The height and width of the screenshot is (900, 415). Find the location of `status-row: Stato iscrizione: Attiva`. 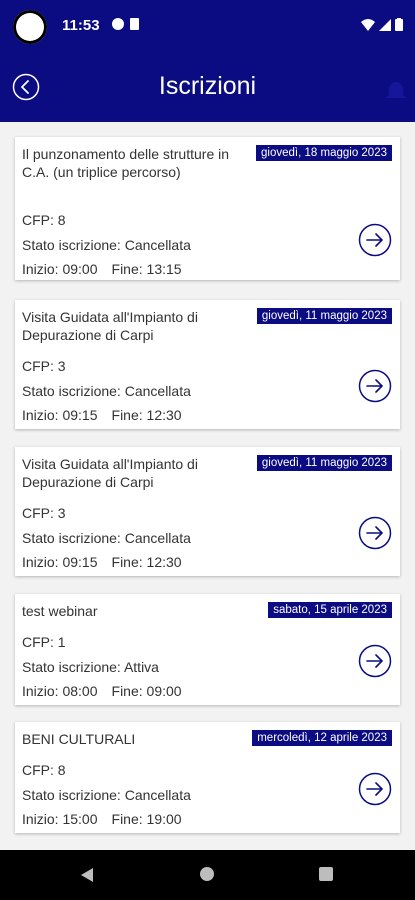

status-row: Stato iscrizione: Attiva is located at coordinates (90, 667).